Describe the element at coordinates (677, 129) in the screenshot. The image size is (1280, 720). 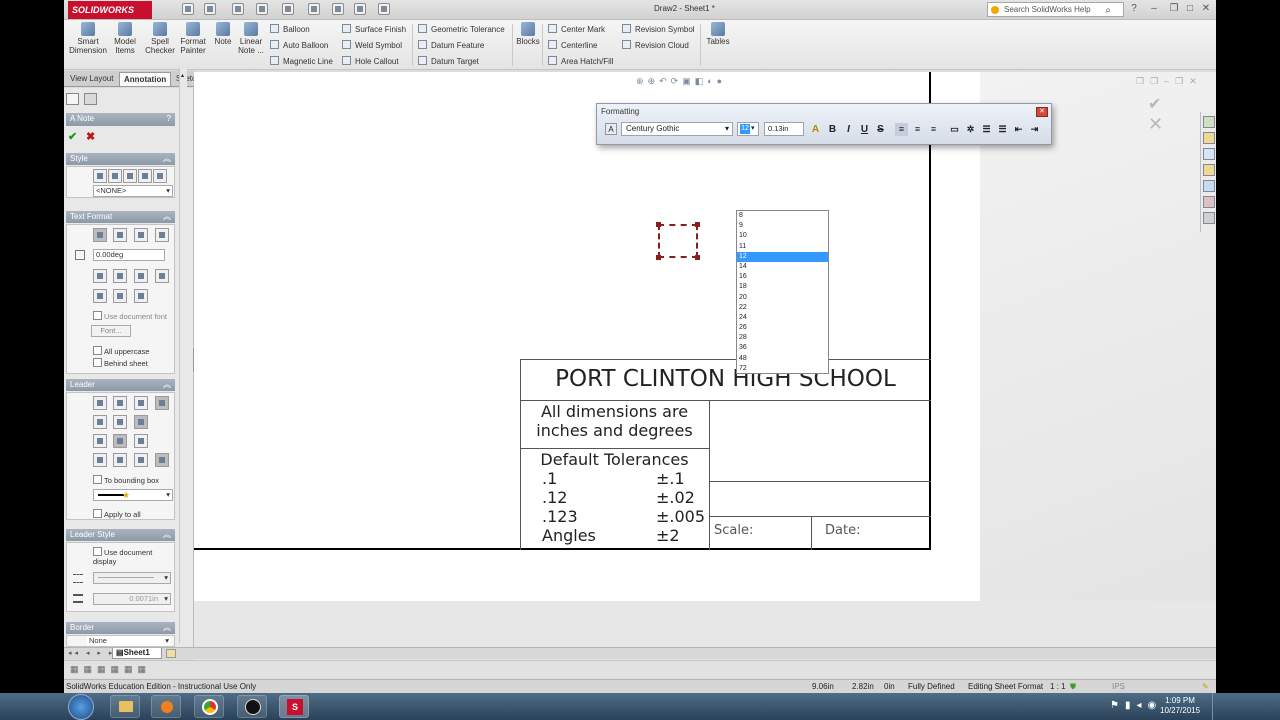
I see `font-select: Century Gothic ▾` at that location.